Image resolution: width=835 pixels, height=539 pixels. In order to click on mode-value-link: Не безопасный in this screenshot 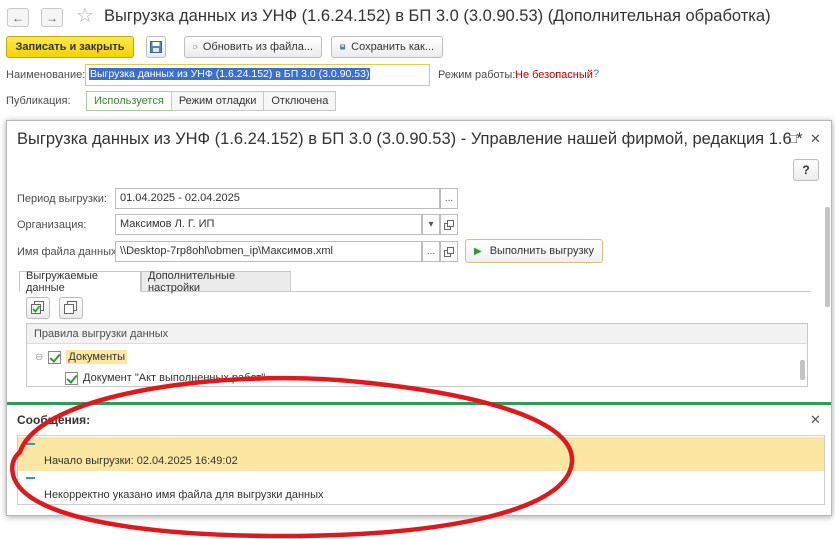, I will do `click(554, 75)`.